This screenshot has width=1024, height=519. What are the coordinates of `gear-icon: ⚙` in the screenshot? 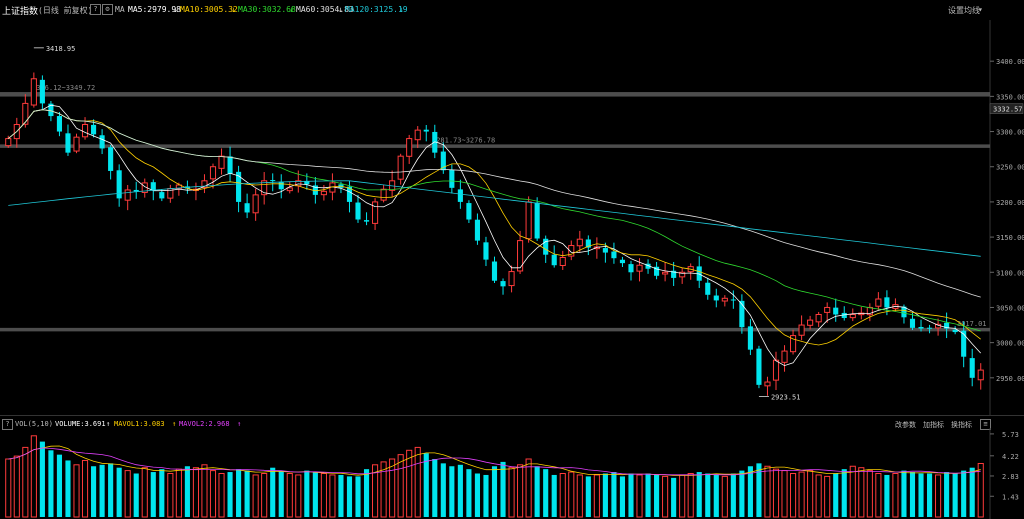 It's located at (107, 9).